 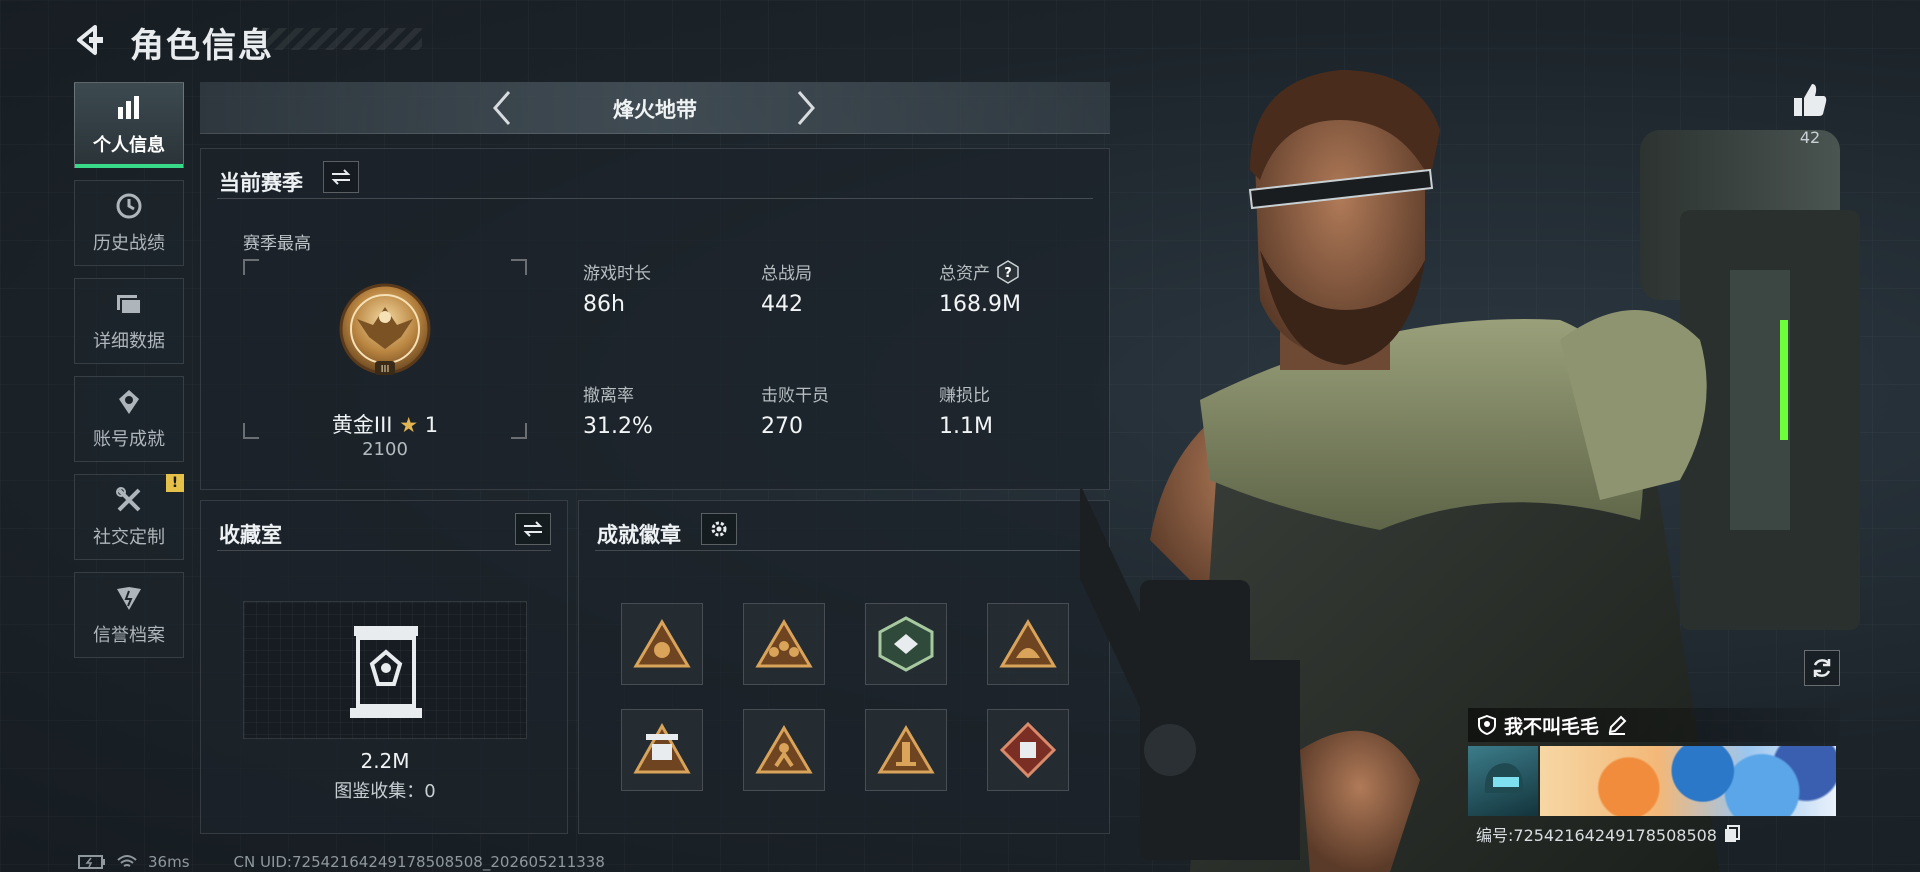 I want to click on svg-text: III, so click(x=385, y=369).